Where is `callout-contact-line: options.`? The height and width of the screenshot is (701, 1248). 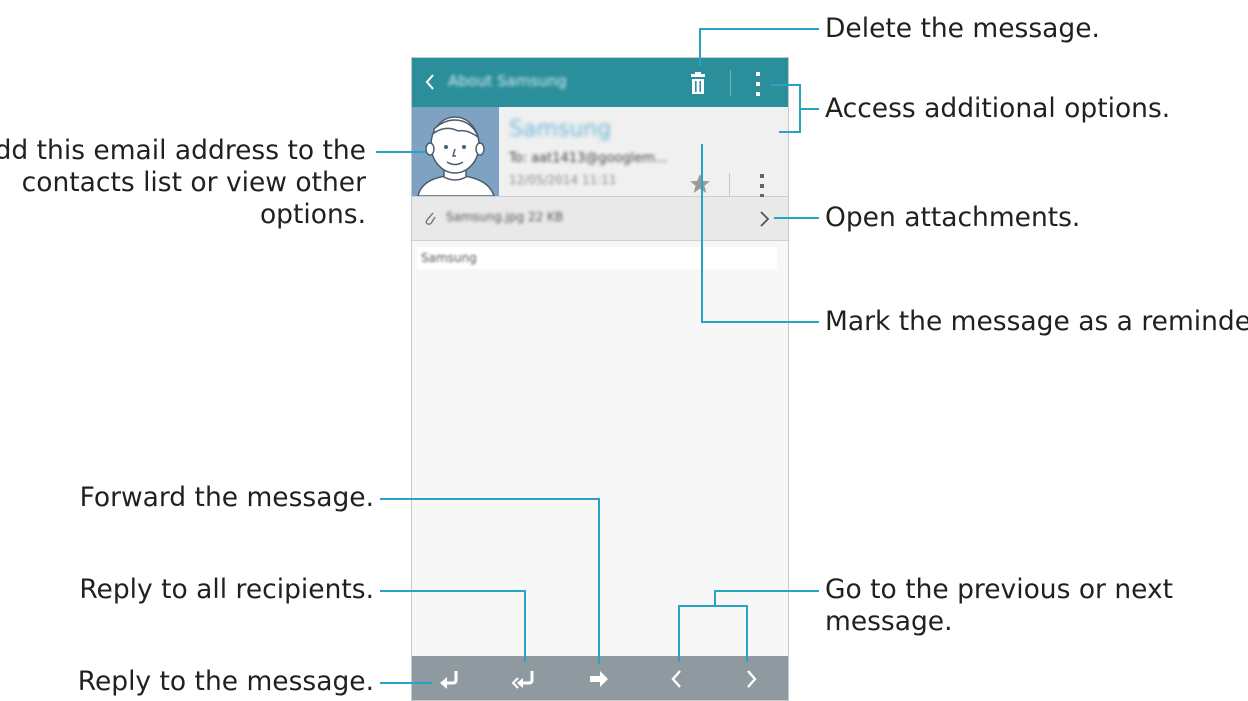 callout-contact-line: options. is located at coordinates (312, 214).